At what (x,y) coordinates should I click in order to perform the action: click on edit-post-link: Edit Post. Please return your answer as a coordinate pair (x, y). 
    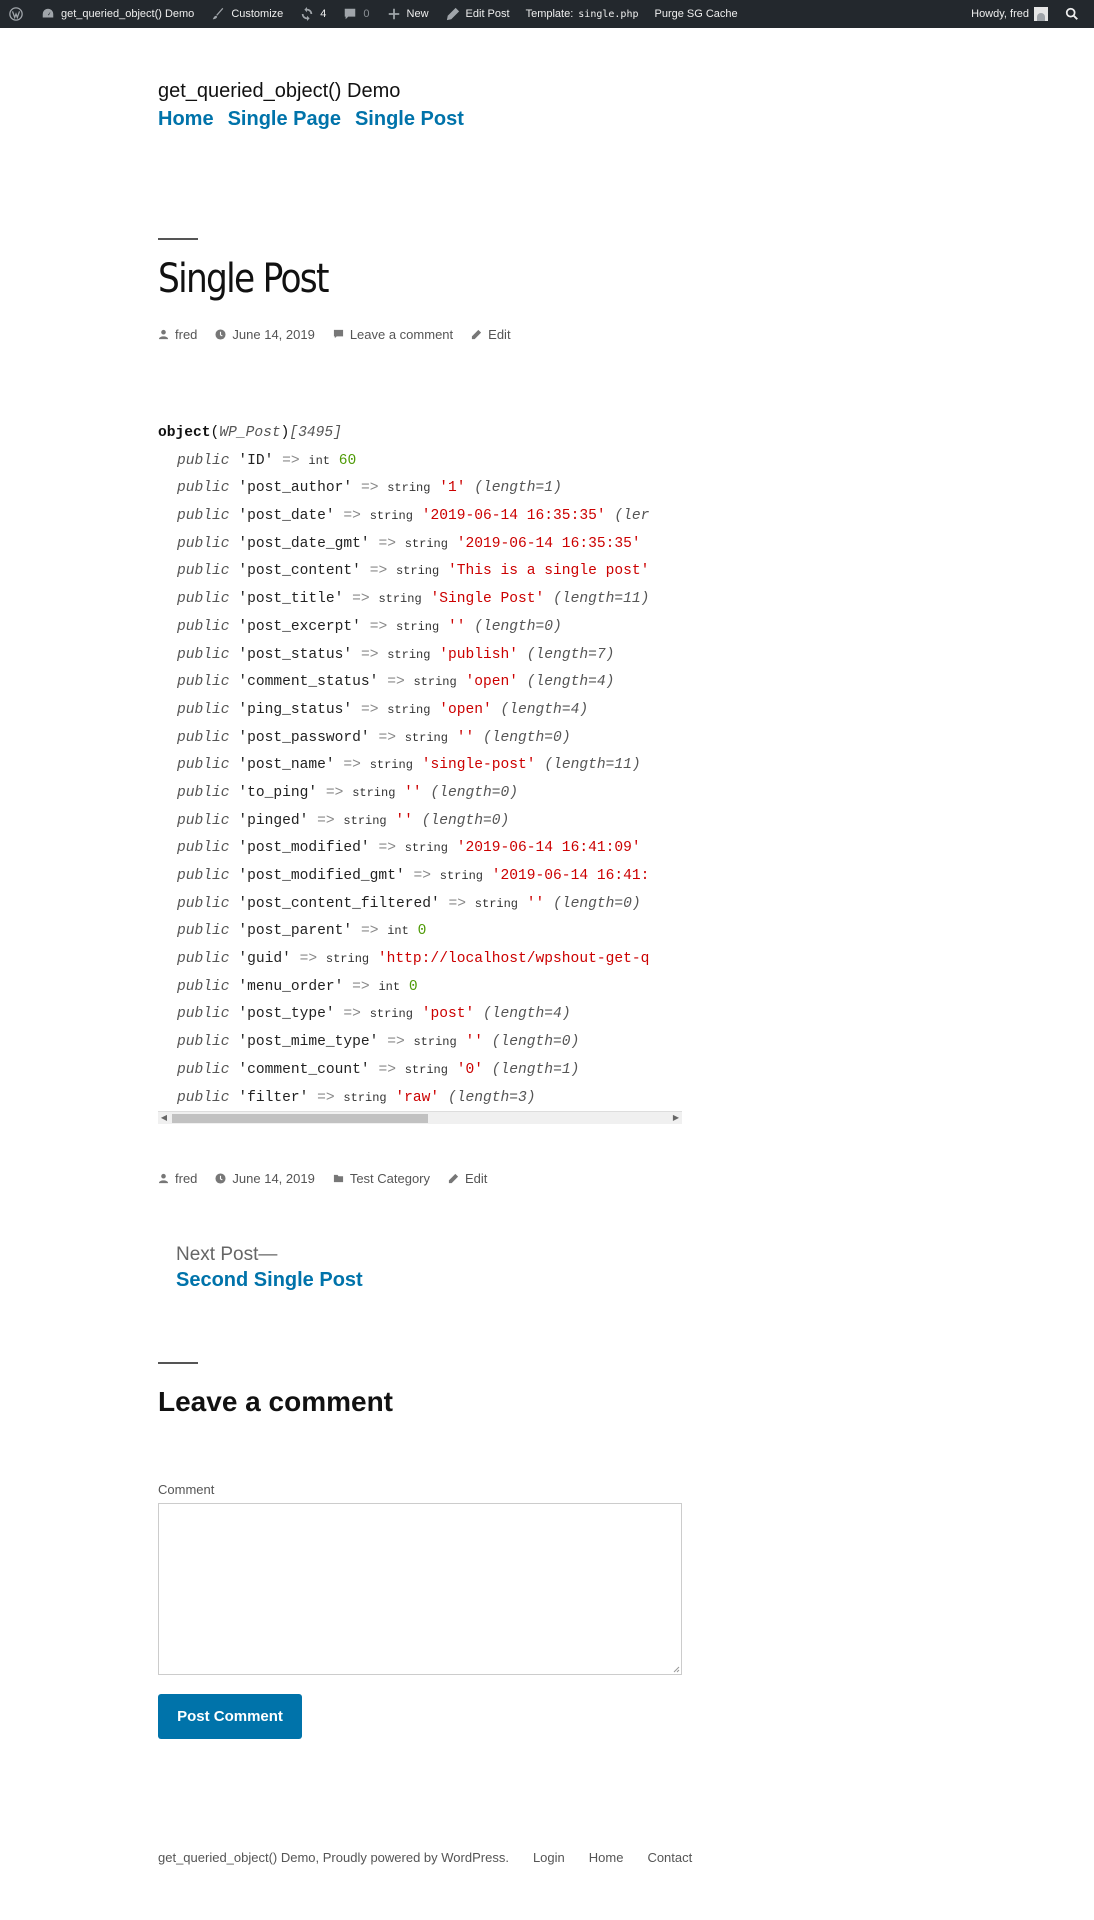
    Looking at the image, I should click on (477, 14).